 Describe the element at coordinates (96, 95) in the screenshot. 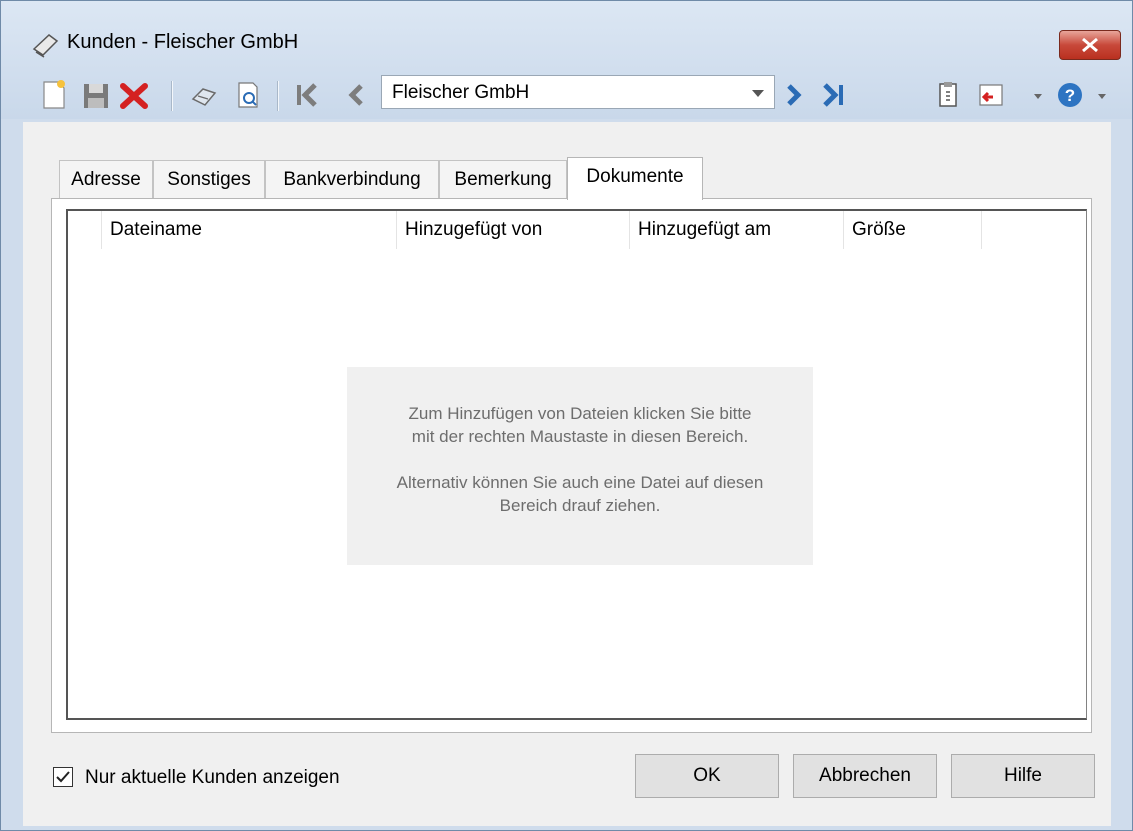

I see `save-icon` at that location.